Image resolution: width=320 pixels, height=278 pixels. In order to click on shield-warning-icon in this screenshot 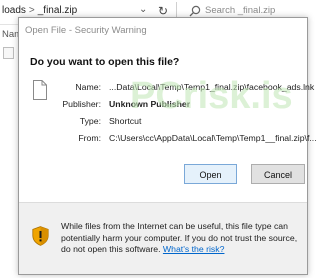, I will do `click(40, 236)`.